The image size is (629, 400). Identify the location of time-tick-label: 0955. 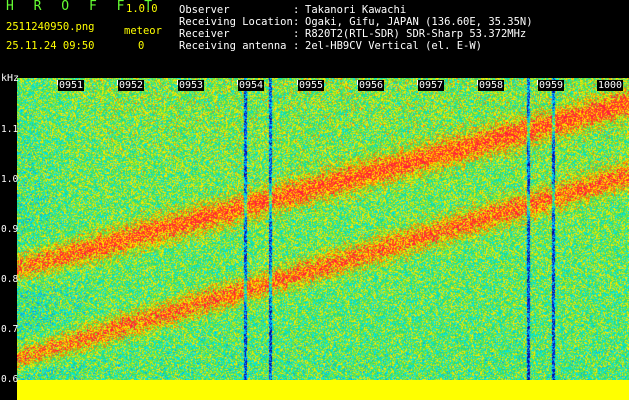
(311, 85).